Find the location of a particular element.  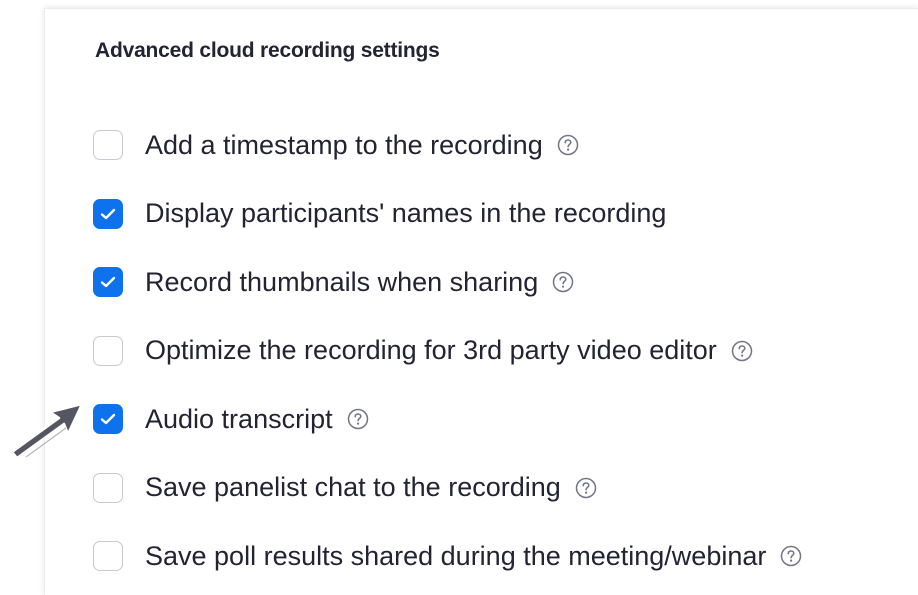

option-save-panelist-chat: Save panelist chat to the recording is located at coordinates (447, 488).